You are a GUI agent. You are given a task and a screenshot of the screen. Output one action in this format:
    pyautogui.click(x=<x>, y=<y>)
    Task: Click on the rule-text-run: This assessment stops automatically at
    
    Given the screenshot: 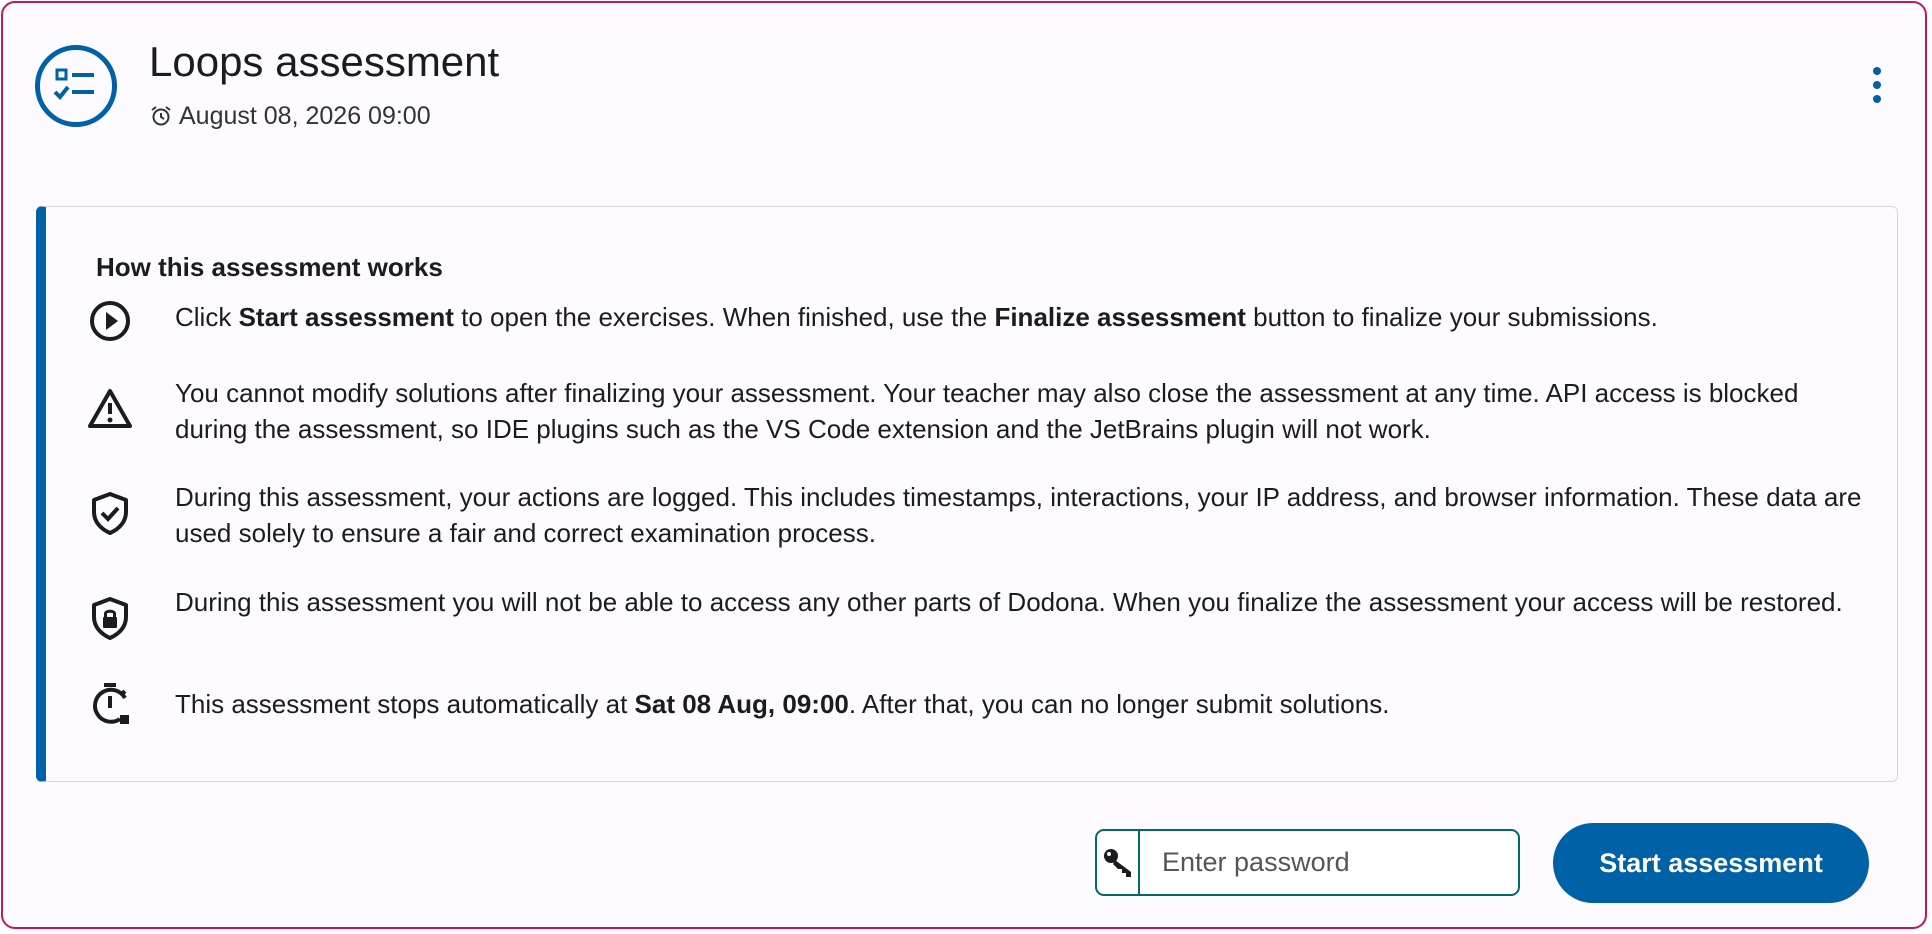 What is the action you would take?
    pyautogui.click(x=405, y=704)
    